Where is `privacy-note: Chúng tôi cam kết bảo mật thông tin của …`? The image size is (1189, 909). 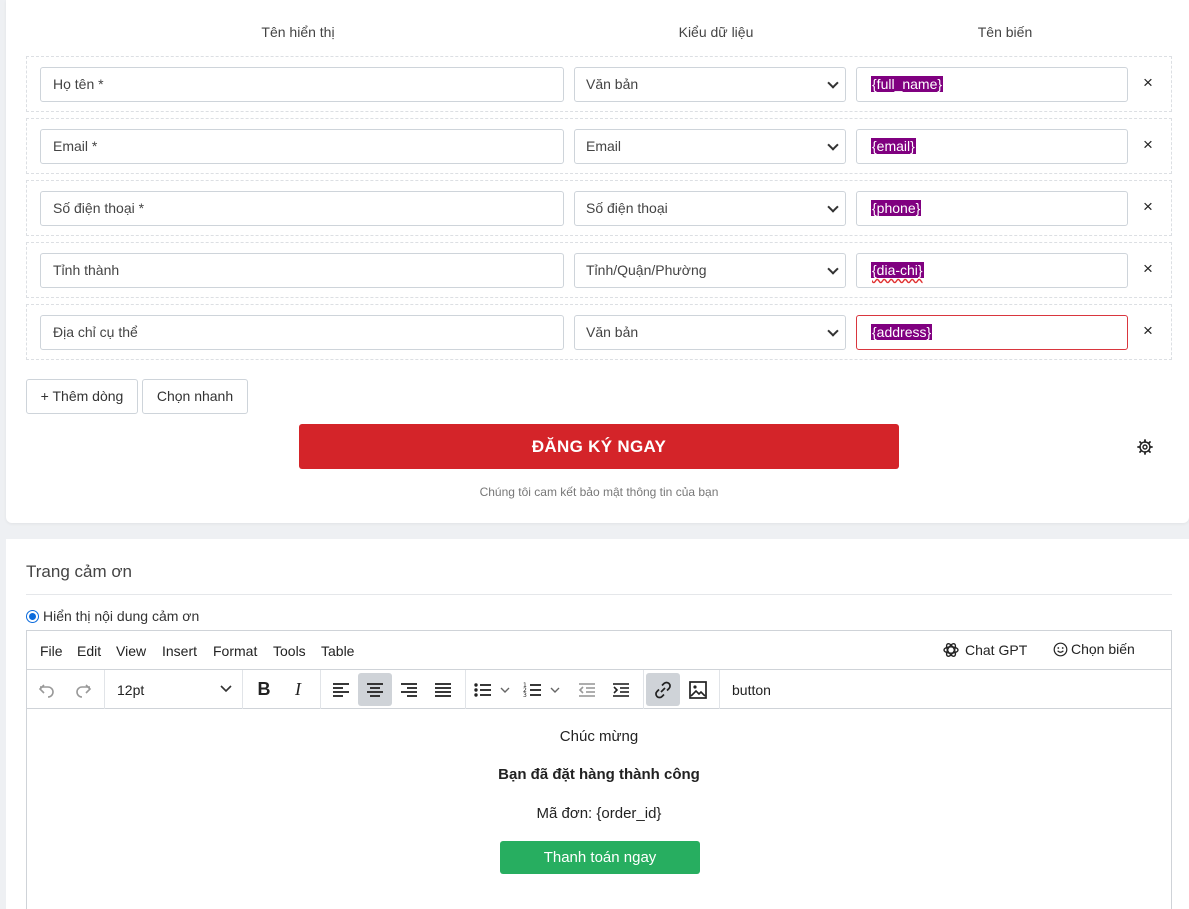
privacy-note: Chúng tôi cam kết bảo mật thông tin của … is located at coordinates (599, 492).